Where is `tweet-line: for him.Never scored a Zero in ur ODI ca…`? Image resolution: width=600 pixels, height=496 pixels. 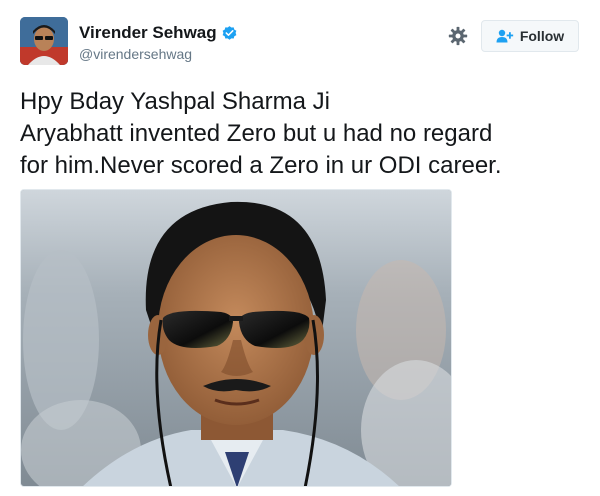
tweet-line: for him.Never scored a Zero in ur ODI ca… is located at coordinates (261, 165).